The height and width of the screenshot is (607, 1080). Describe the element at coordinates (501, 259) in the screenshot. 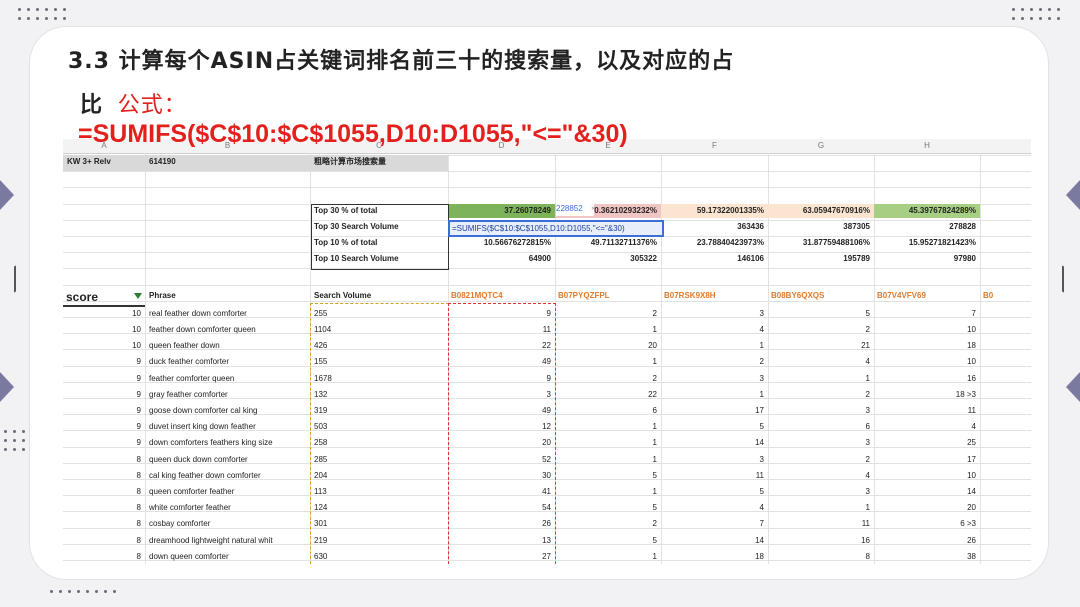

I see `summary-value: 64900` at that location.